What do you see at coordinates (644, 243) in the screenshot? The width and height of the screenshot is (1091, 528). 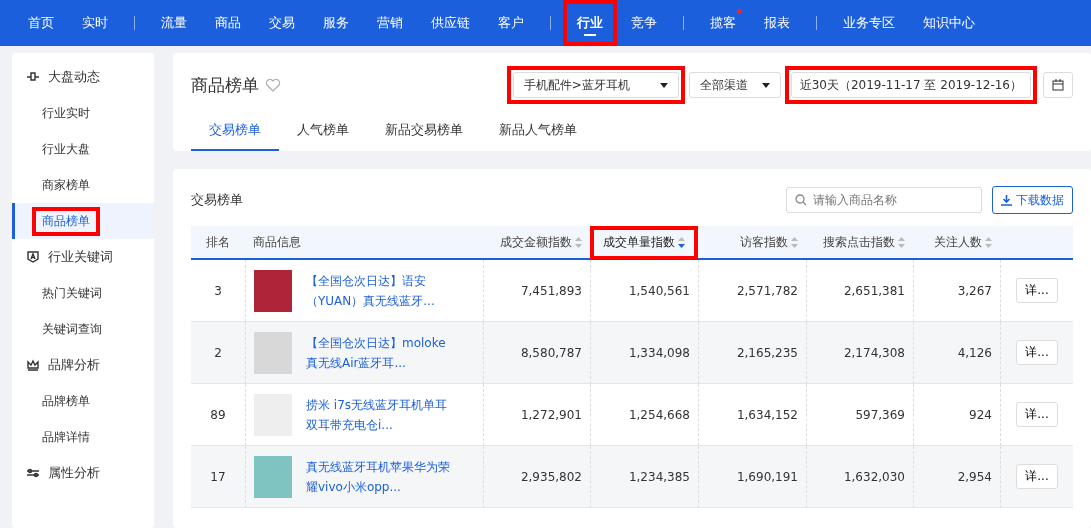 I see `column-header: 成交单量指数` at bounding box center [644, 243].